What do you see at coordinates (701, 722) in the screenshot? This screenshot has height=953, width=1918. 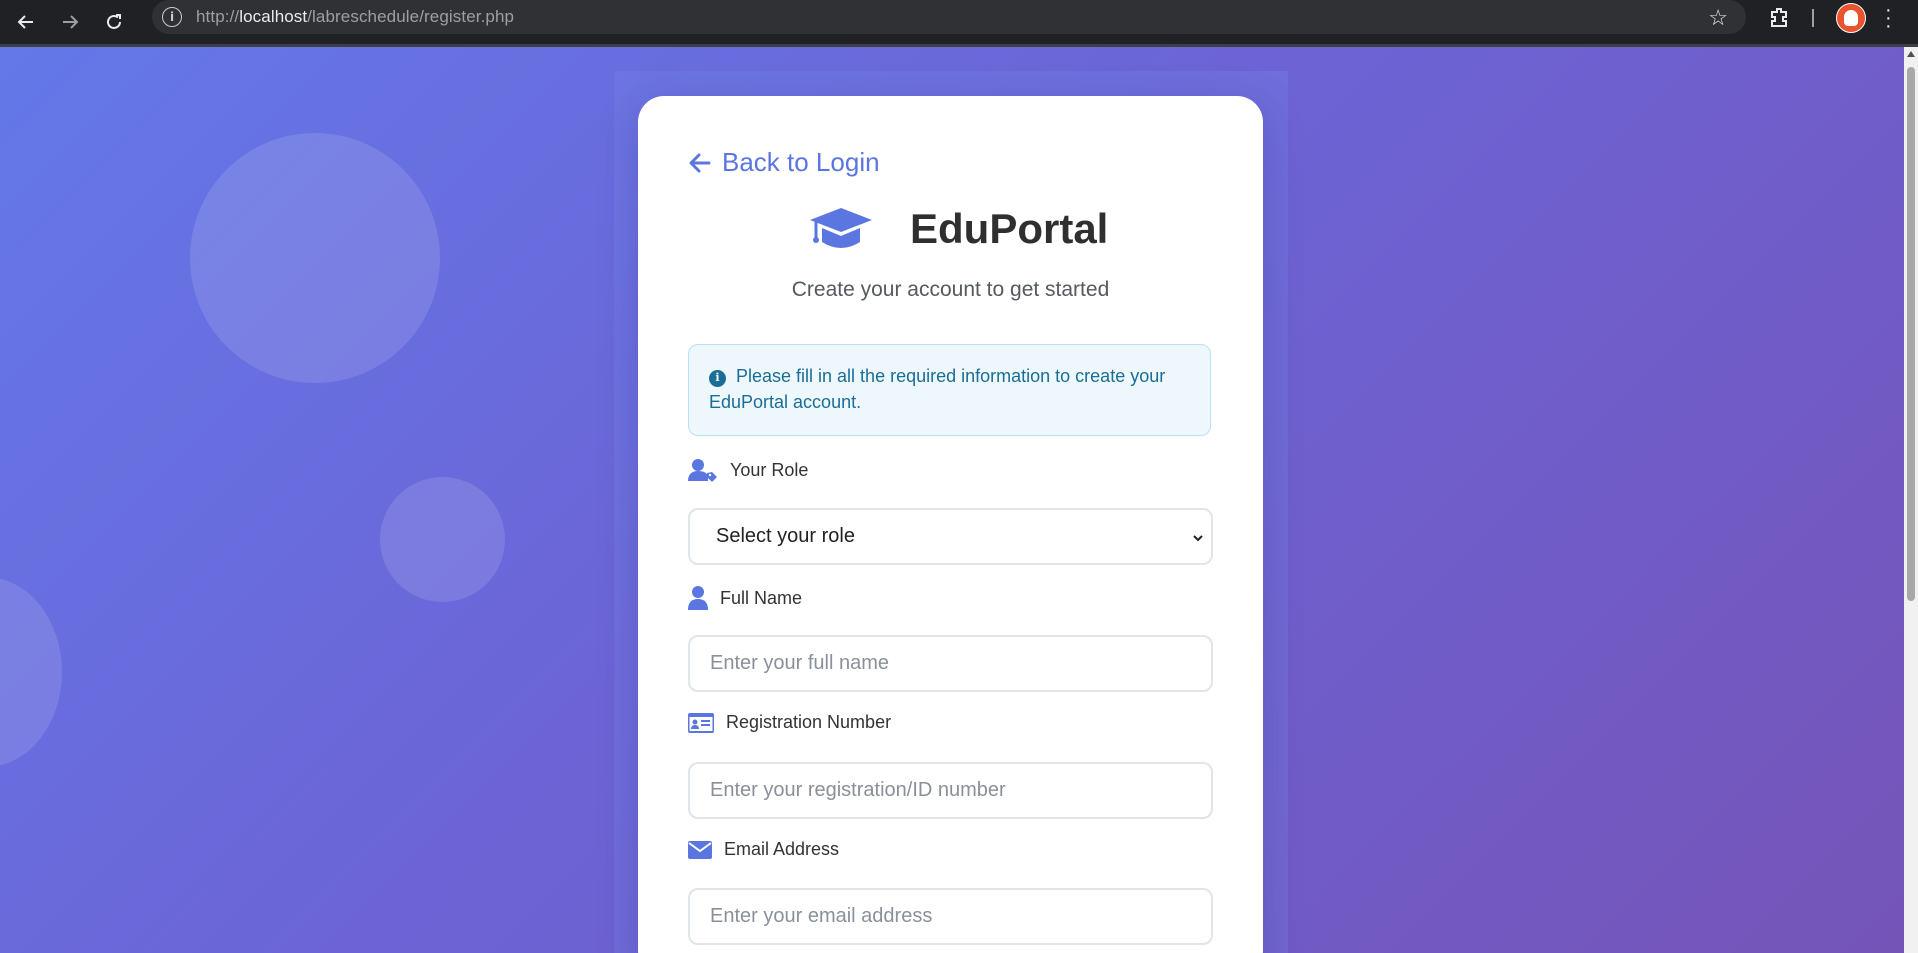 I see `id-card-icon` at bounding box center [701, 722].